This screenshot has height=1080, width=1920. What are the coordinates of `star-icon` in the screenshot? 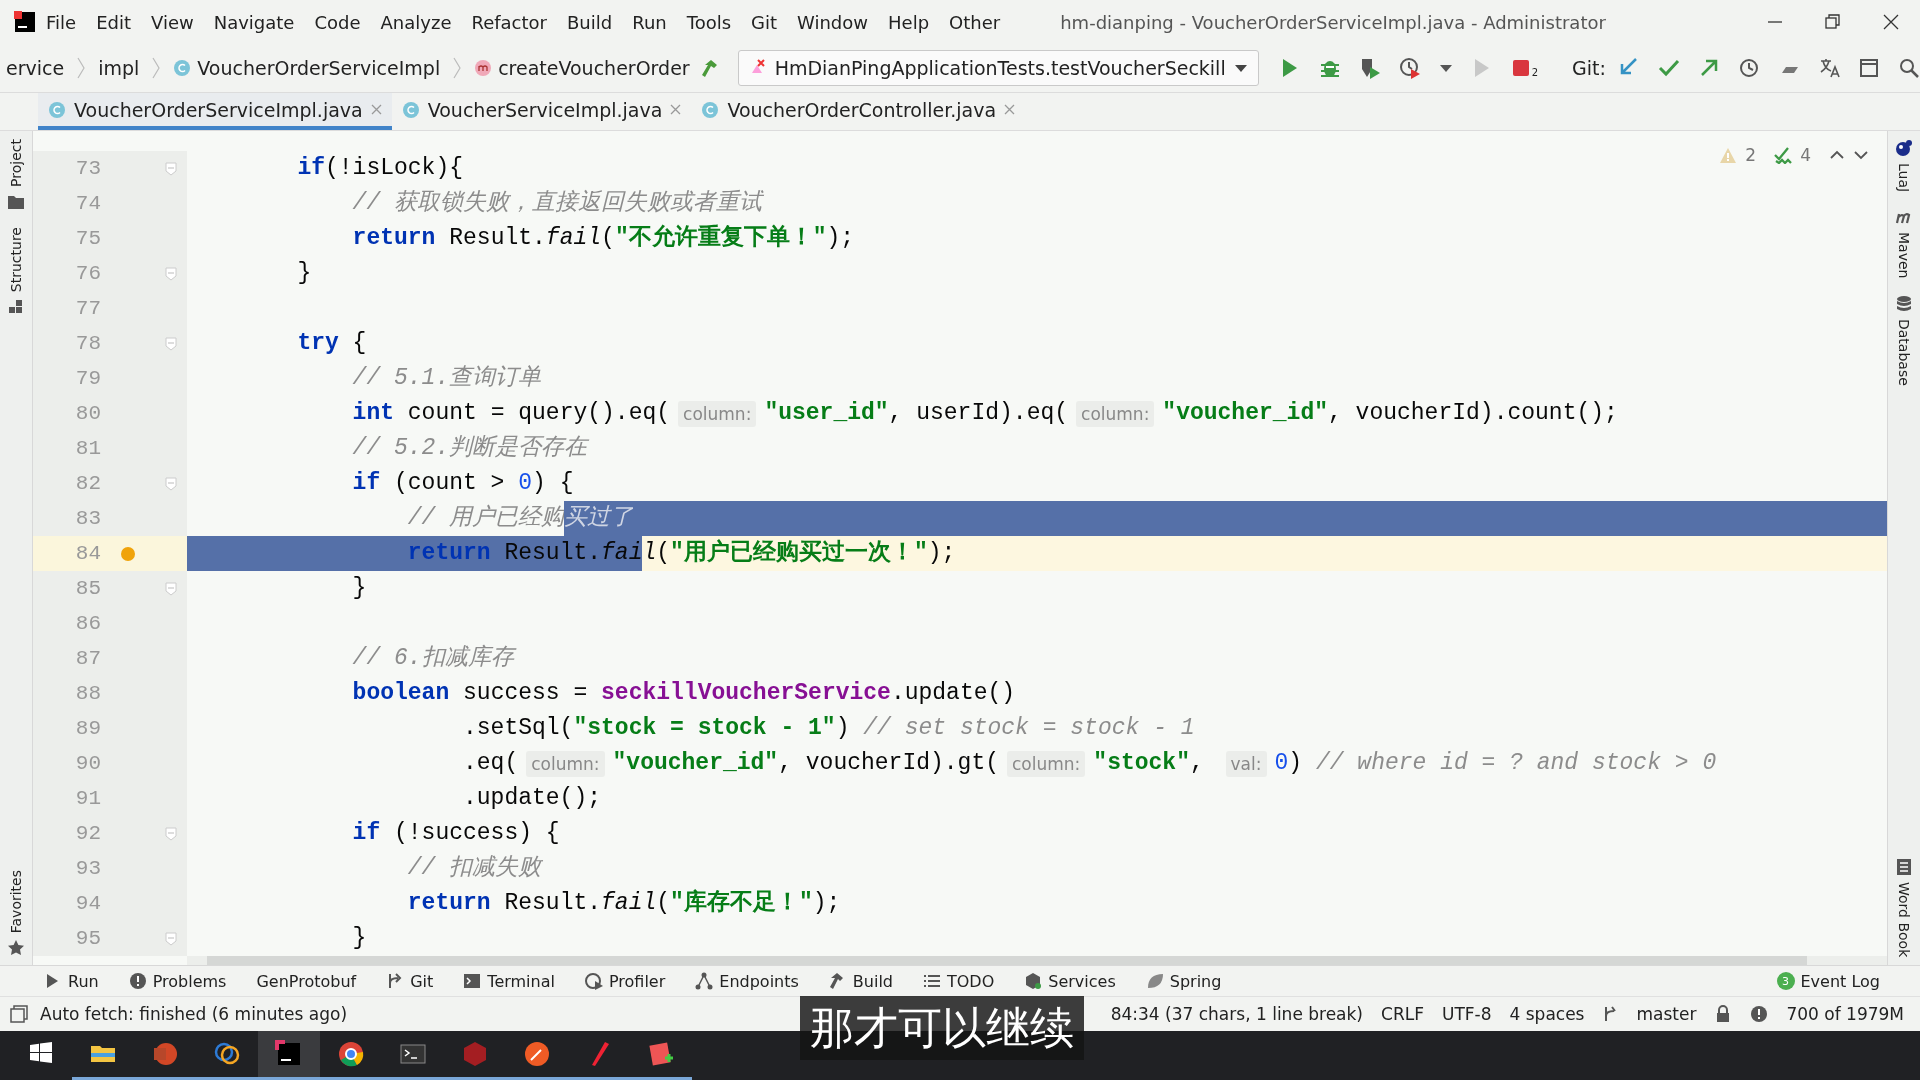 It's located at (16, 948).